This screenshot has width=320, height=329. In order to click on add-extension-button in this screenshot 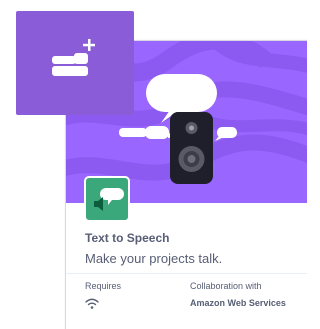, I will do `click(75, 63)`.